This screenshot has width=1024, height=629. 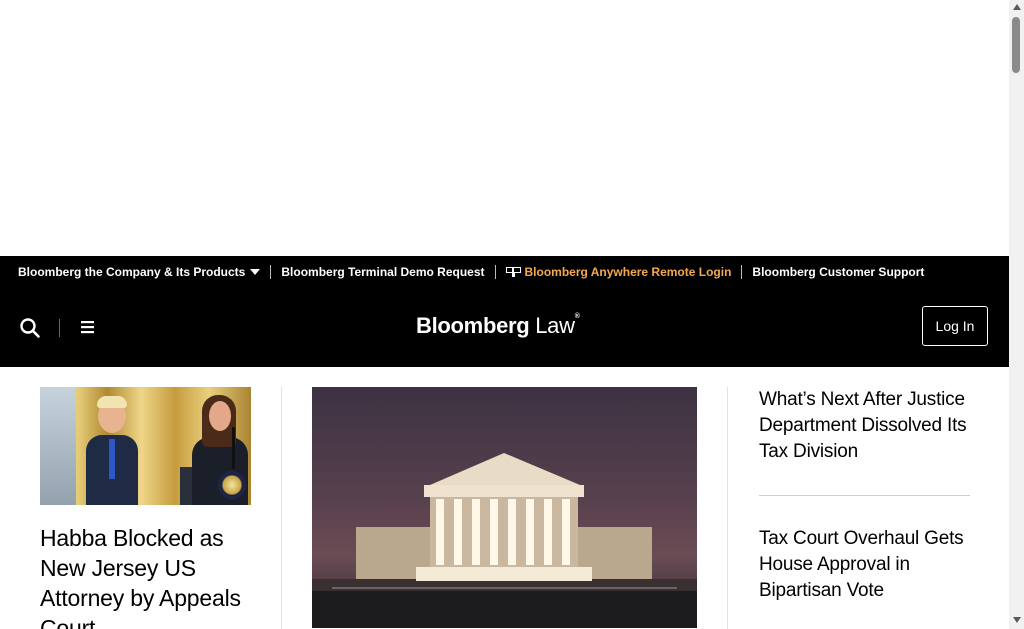 I want to click on story-image-press-conference, so click(x=145, y=446).